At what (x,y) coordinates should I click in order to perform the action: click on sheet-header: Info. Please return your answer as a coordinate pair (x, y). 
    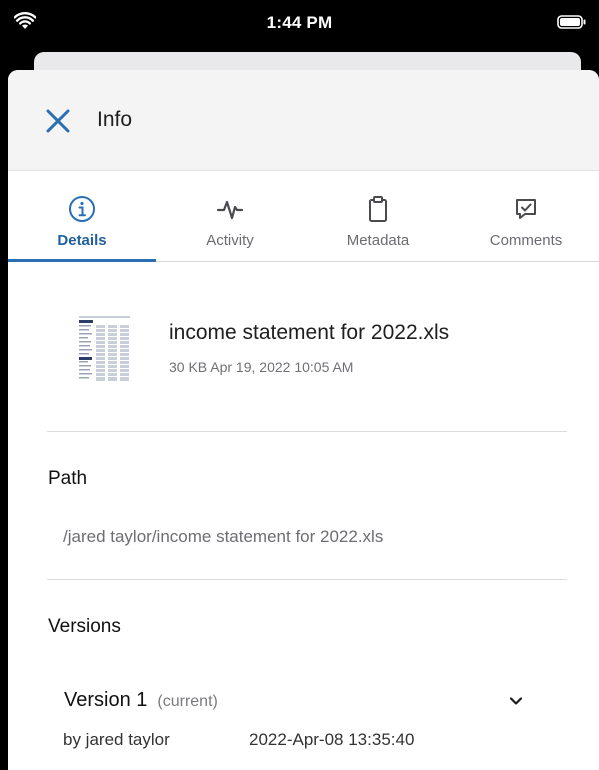
    Looking at the image, I should click on (303, 120).